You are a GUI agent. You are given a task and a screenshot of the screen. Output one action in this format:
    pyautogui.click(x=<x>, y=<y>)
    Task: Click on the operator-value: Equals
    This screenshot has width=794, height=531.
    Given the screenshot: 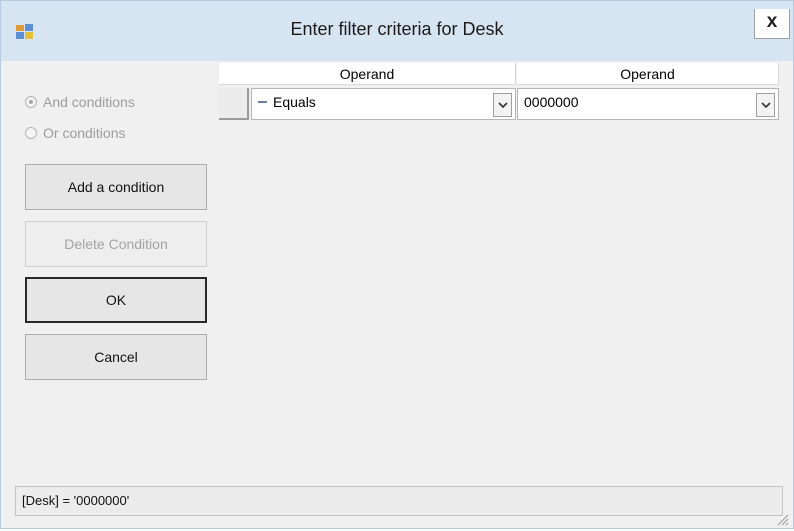 What is the action you would take?
    pyautogui.click(x=287, y=102)
    